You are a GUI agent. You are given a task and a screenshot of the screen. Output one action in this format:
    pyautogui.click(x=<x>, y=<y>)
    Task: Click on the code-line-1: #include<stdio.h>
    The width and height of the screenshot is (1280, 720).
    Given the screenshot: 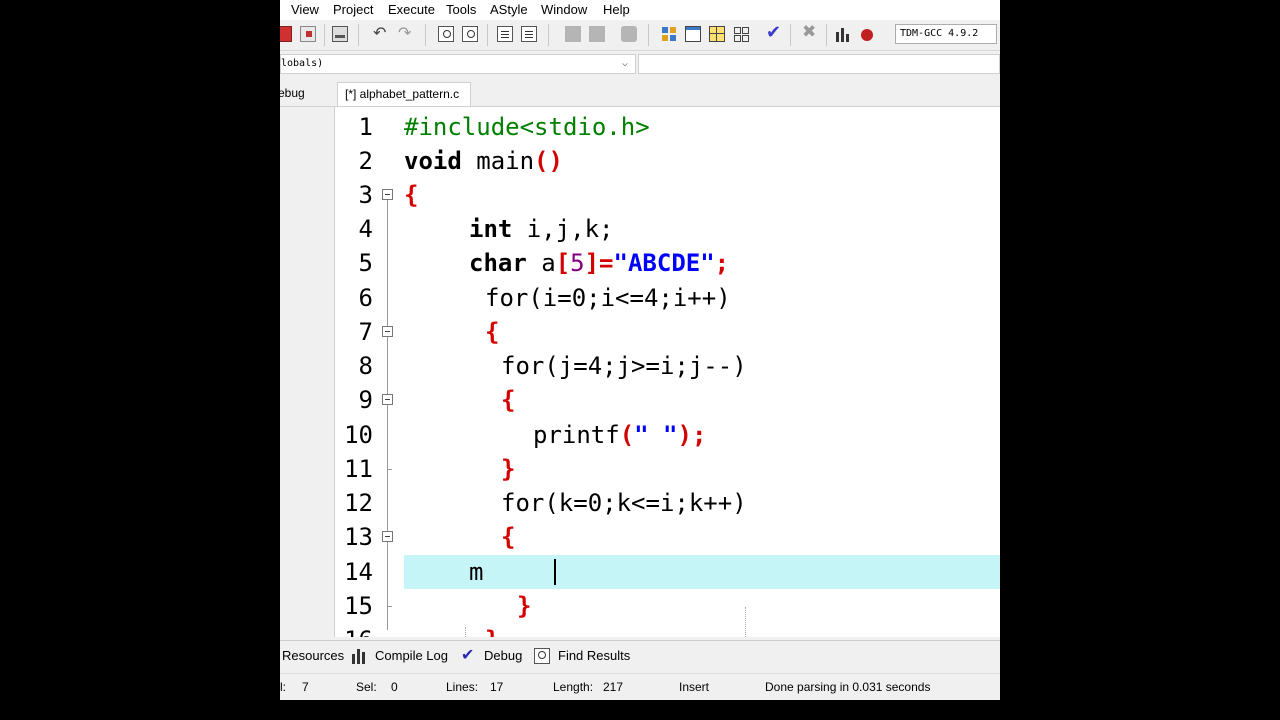 What is the action you would take?
    pyautogui.click(x=527, y=127)
    